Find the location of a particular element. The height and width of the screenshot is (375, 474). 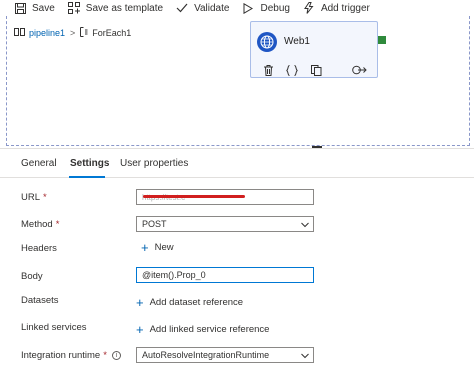

breadcrumb-foreach: ForEach1 is located at coordinates (112, 33).